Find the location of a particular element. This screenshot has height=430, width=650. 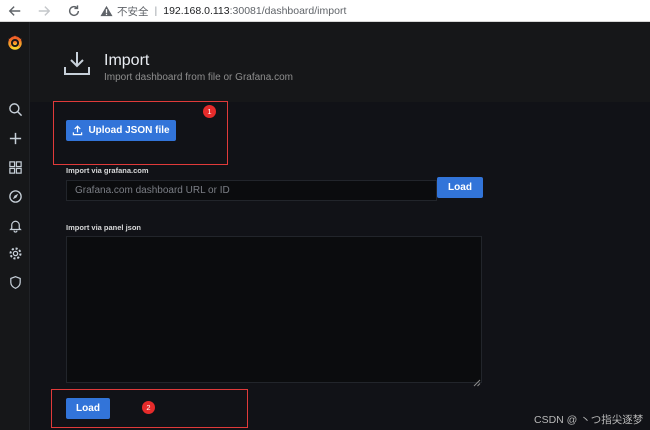

grafana-sidebar is located at coordinates (15, 226).